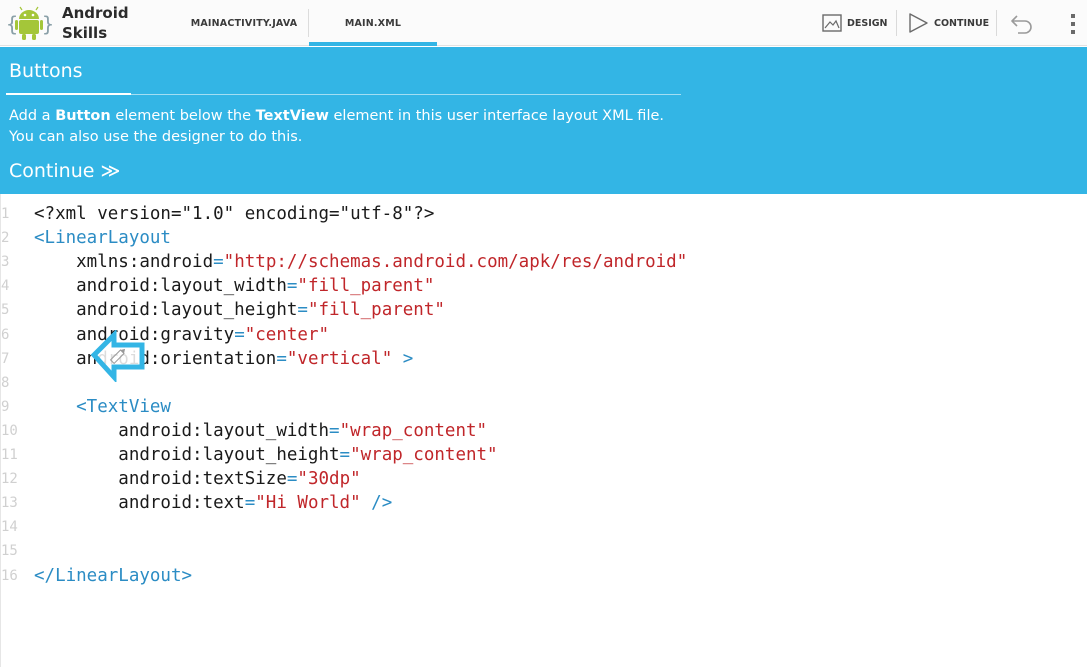  I want to click on line-number: 11, so click(9, 455).